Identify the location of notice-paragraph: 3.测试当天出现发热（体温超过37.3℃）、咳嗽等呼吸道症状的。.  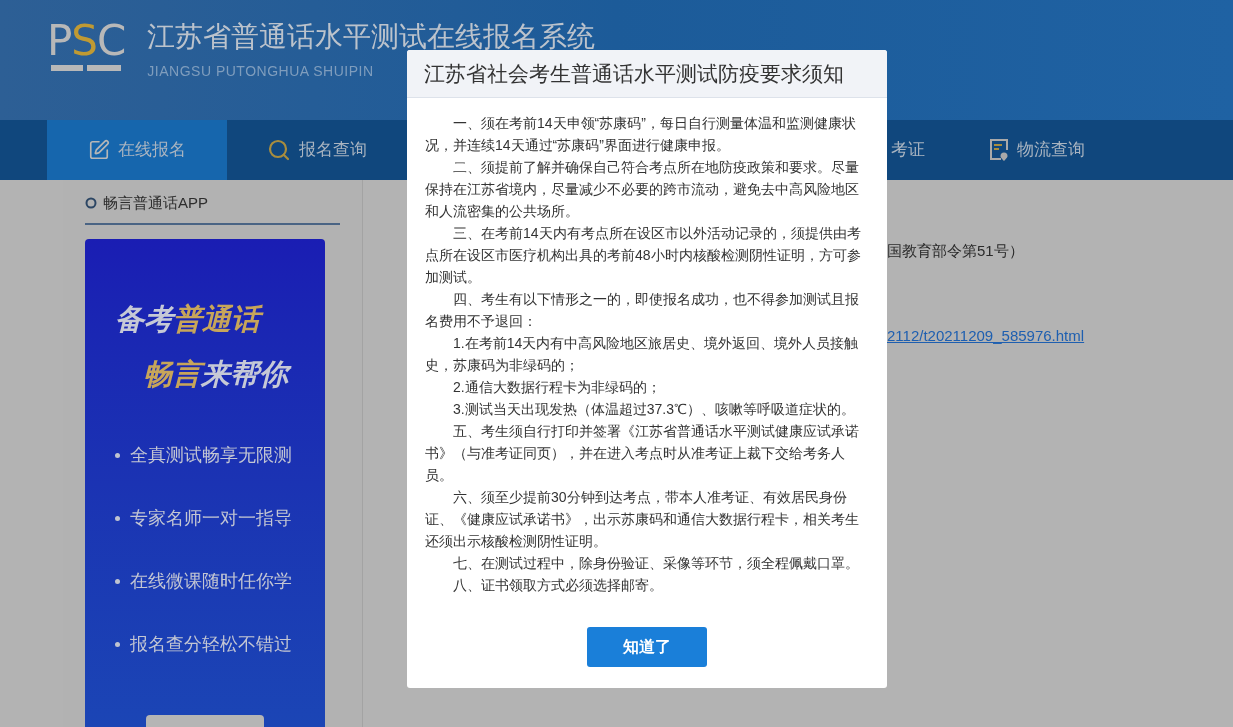
(654, 409).